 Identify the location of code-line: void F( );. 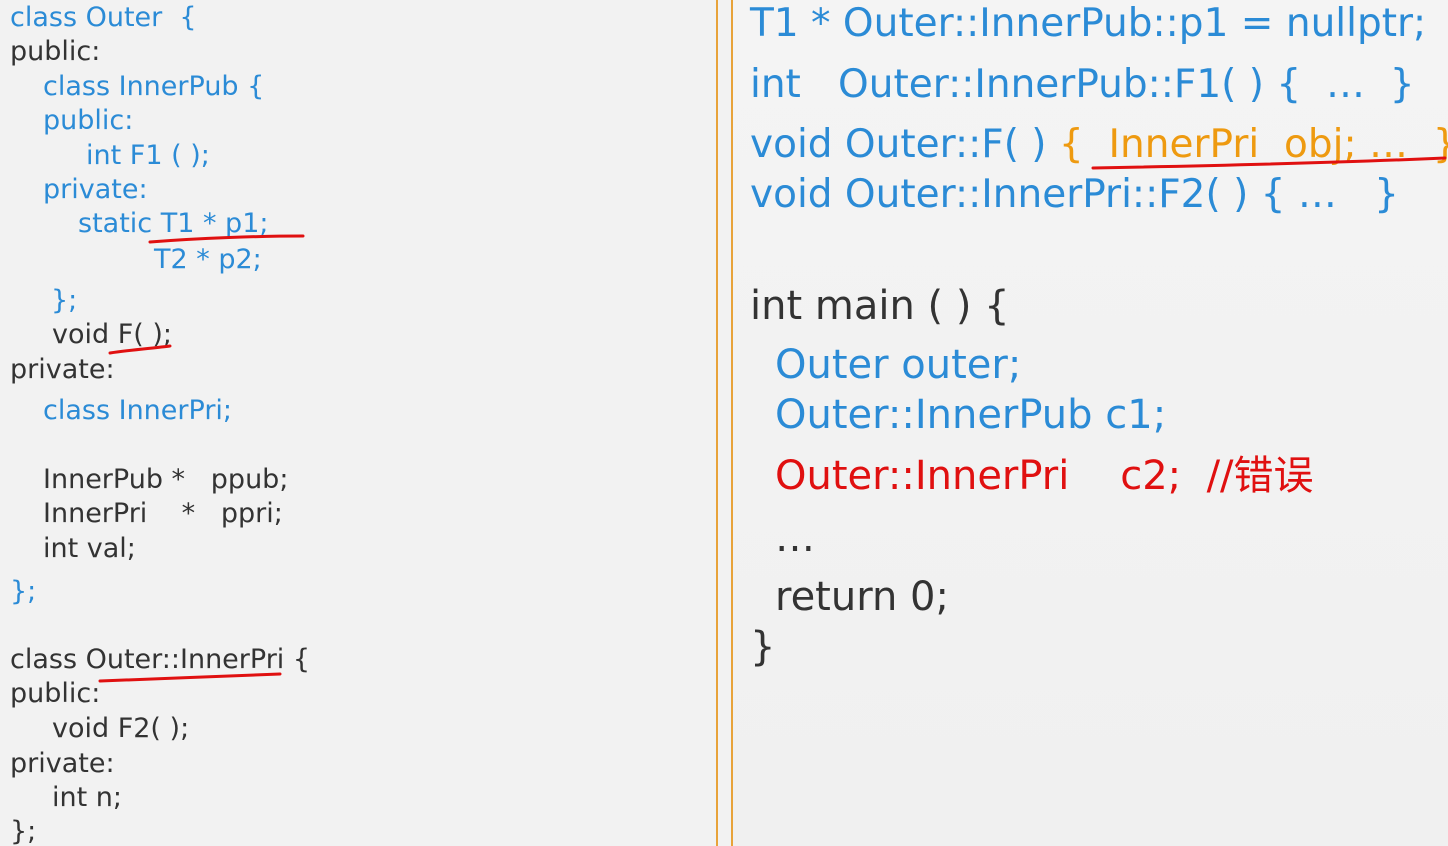
(112, 334).